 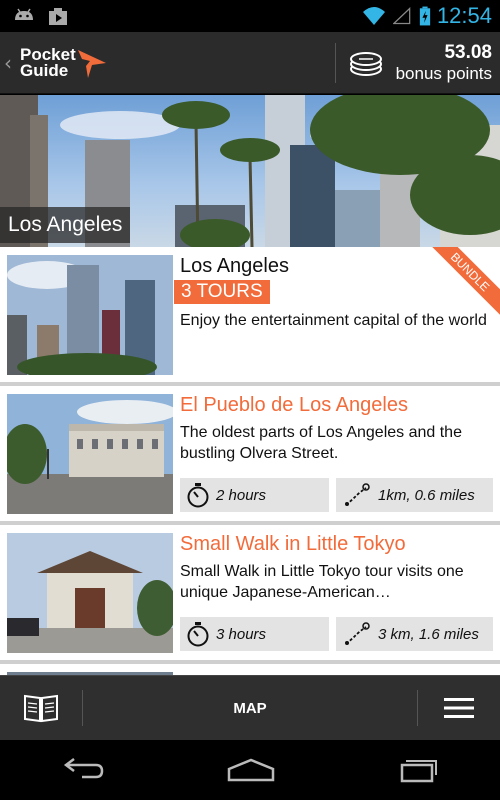 What do you see at coordinates (241, 495) in the screenshot?
I see `duration-text: 2 hours` at bounding box center [241, 495].